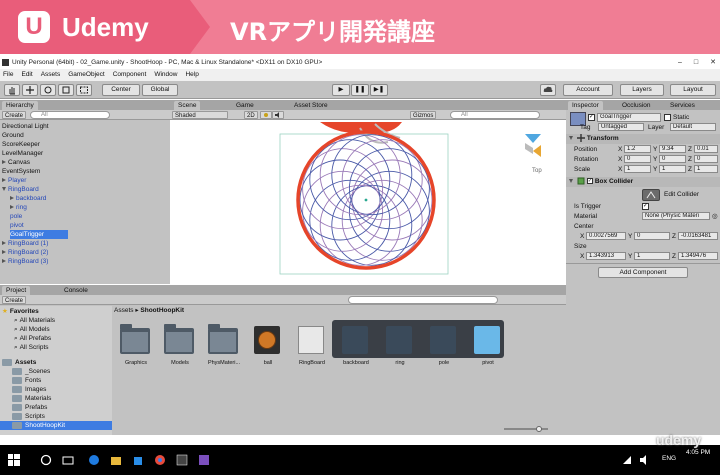  Describe the element at coordinates (180, 345) in the screenshot. I see `asset-models: Models` at that location.